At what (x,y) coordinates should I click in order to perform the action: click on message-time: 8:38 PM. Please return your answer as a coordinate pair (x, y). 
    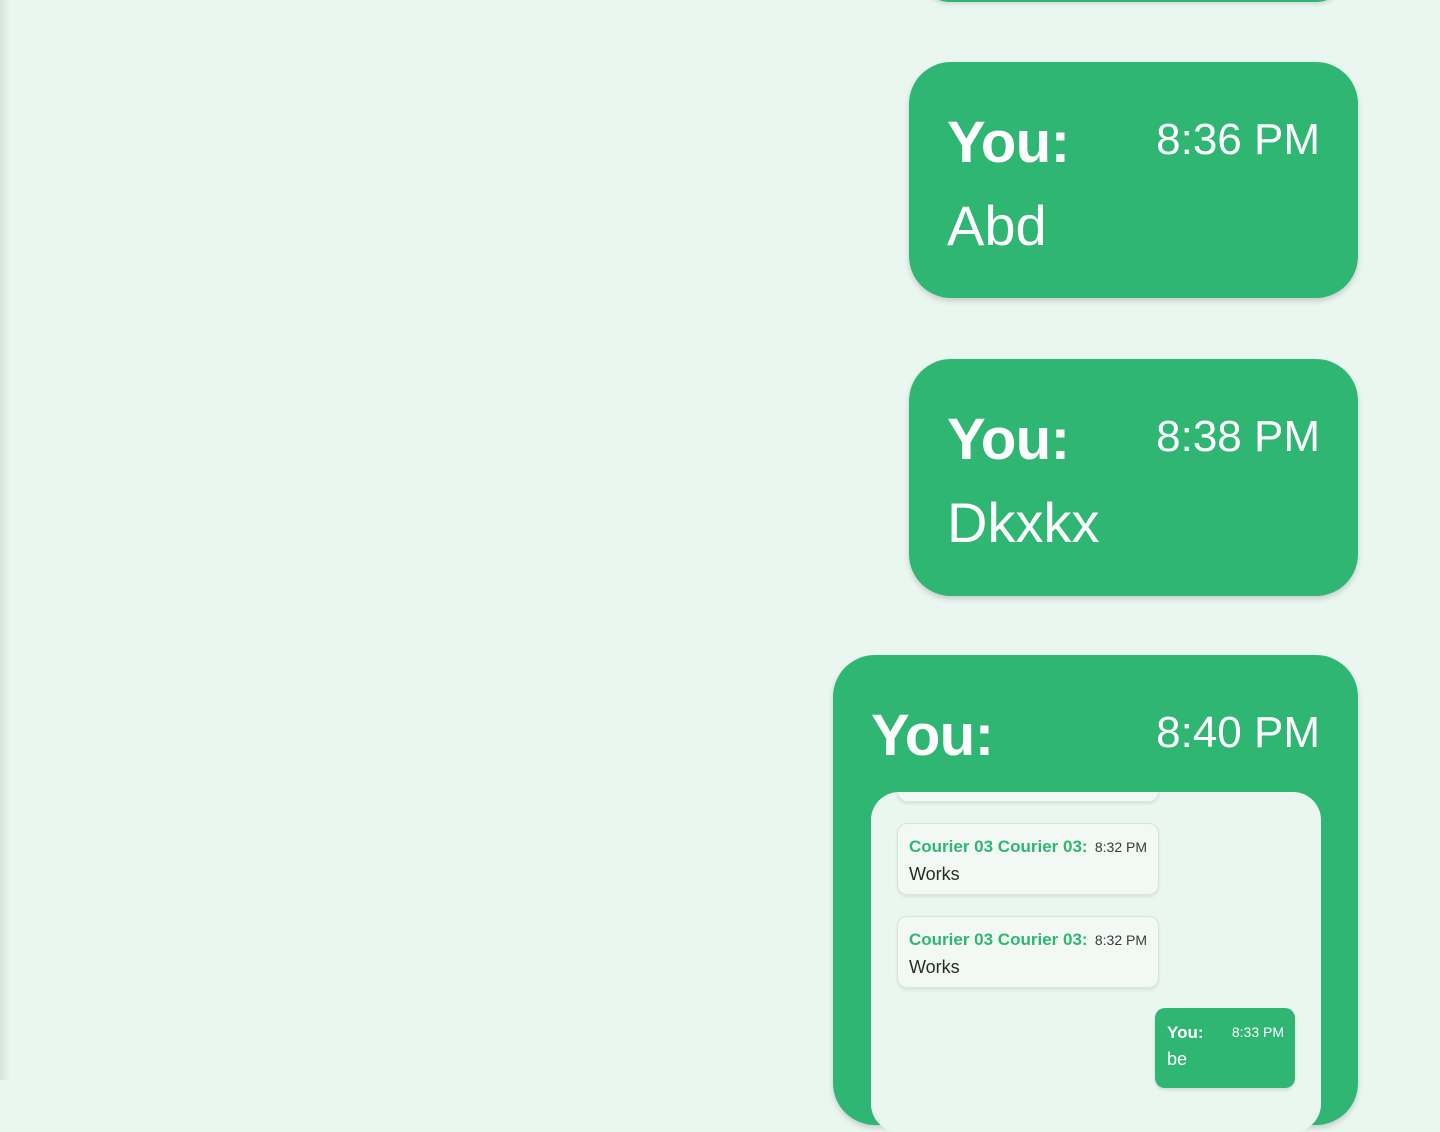
    Looking at the image, I should click on (1238, 436).